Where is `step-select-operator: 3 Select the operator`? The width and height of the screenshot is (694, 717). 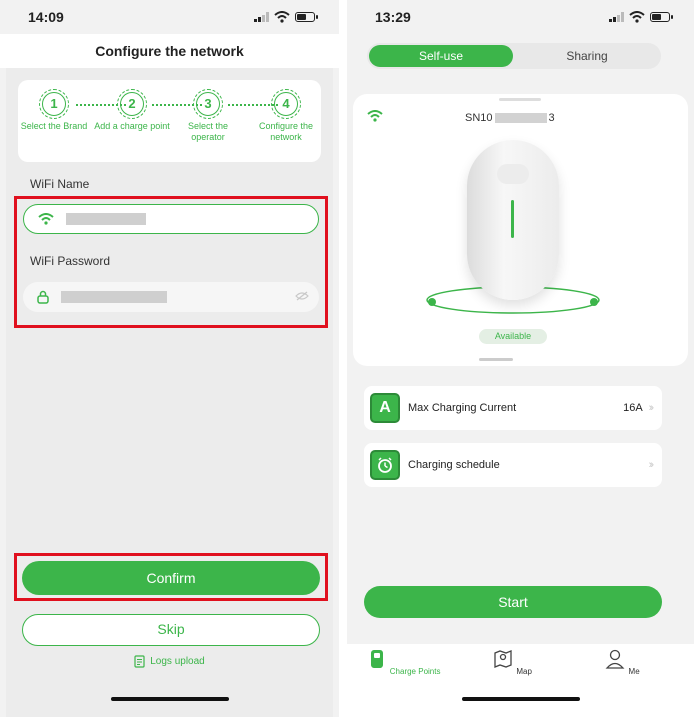
step-select-operator: 3 Select the operator is located at coordinates (208, 116).